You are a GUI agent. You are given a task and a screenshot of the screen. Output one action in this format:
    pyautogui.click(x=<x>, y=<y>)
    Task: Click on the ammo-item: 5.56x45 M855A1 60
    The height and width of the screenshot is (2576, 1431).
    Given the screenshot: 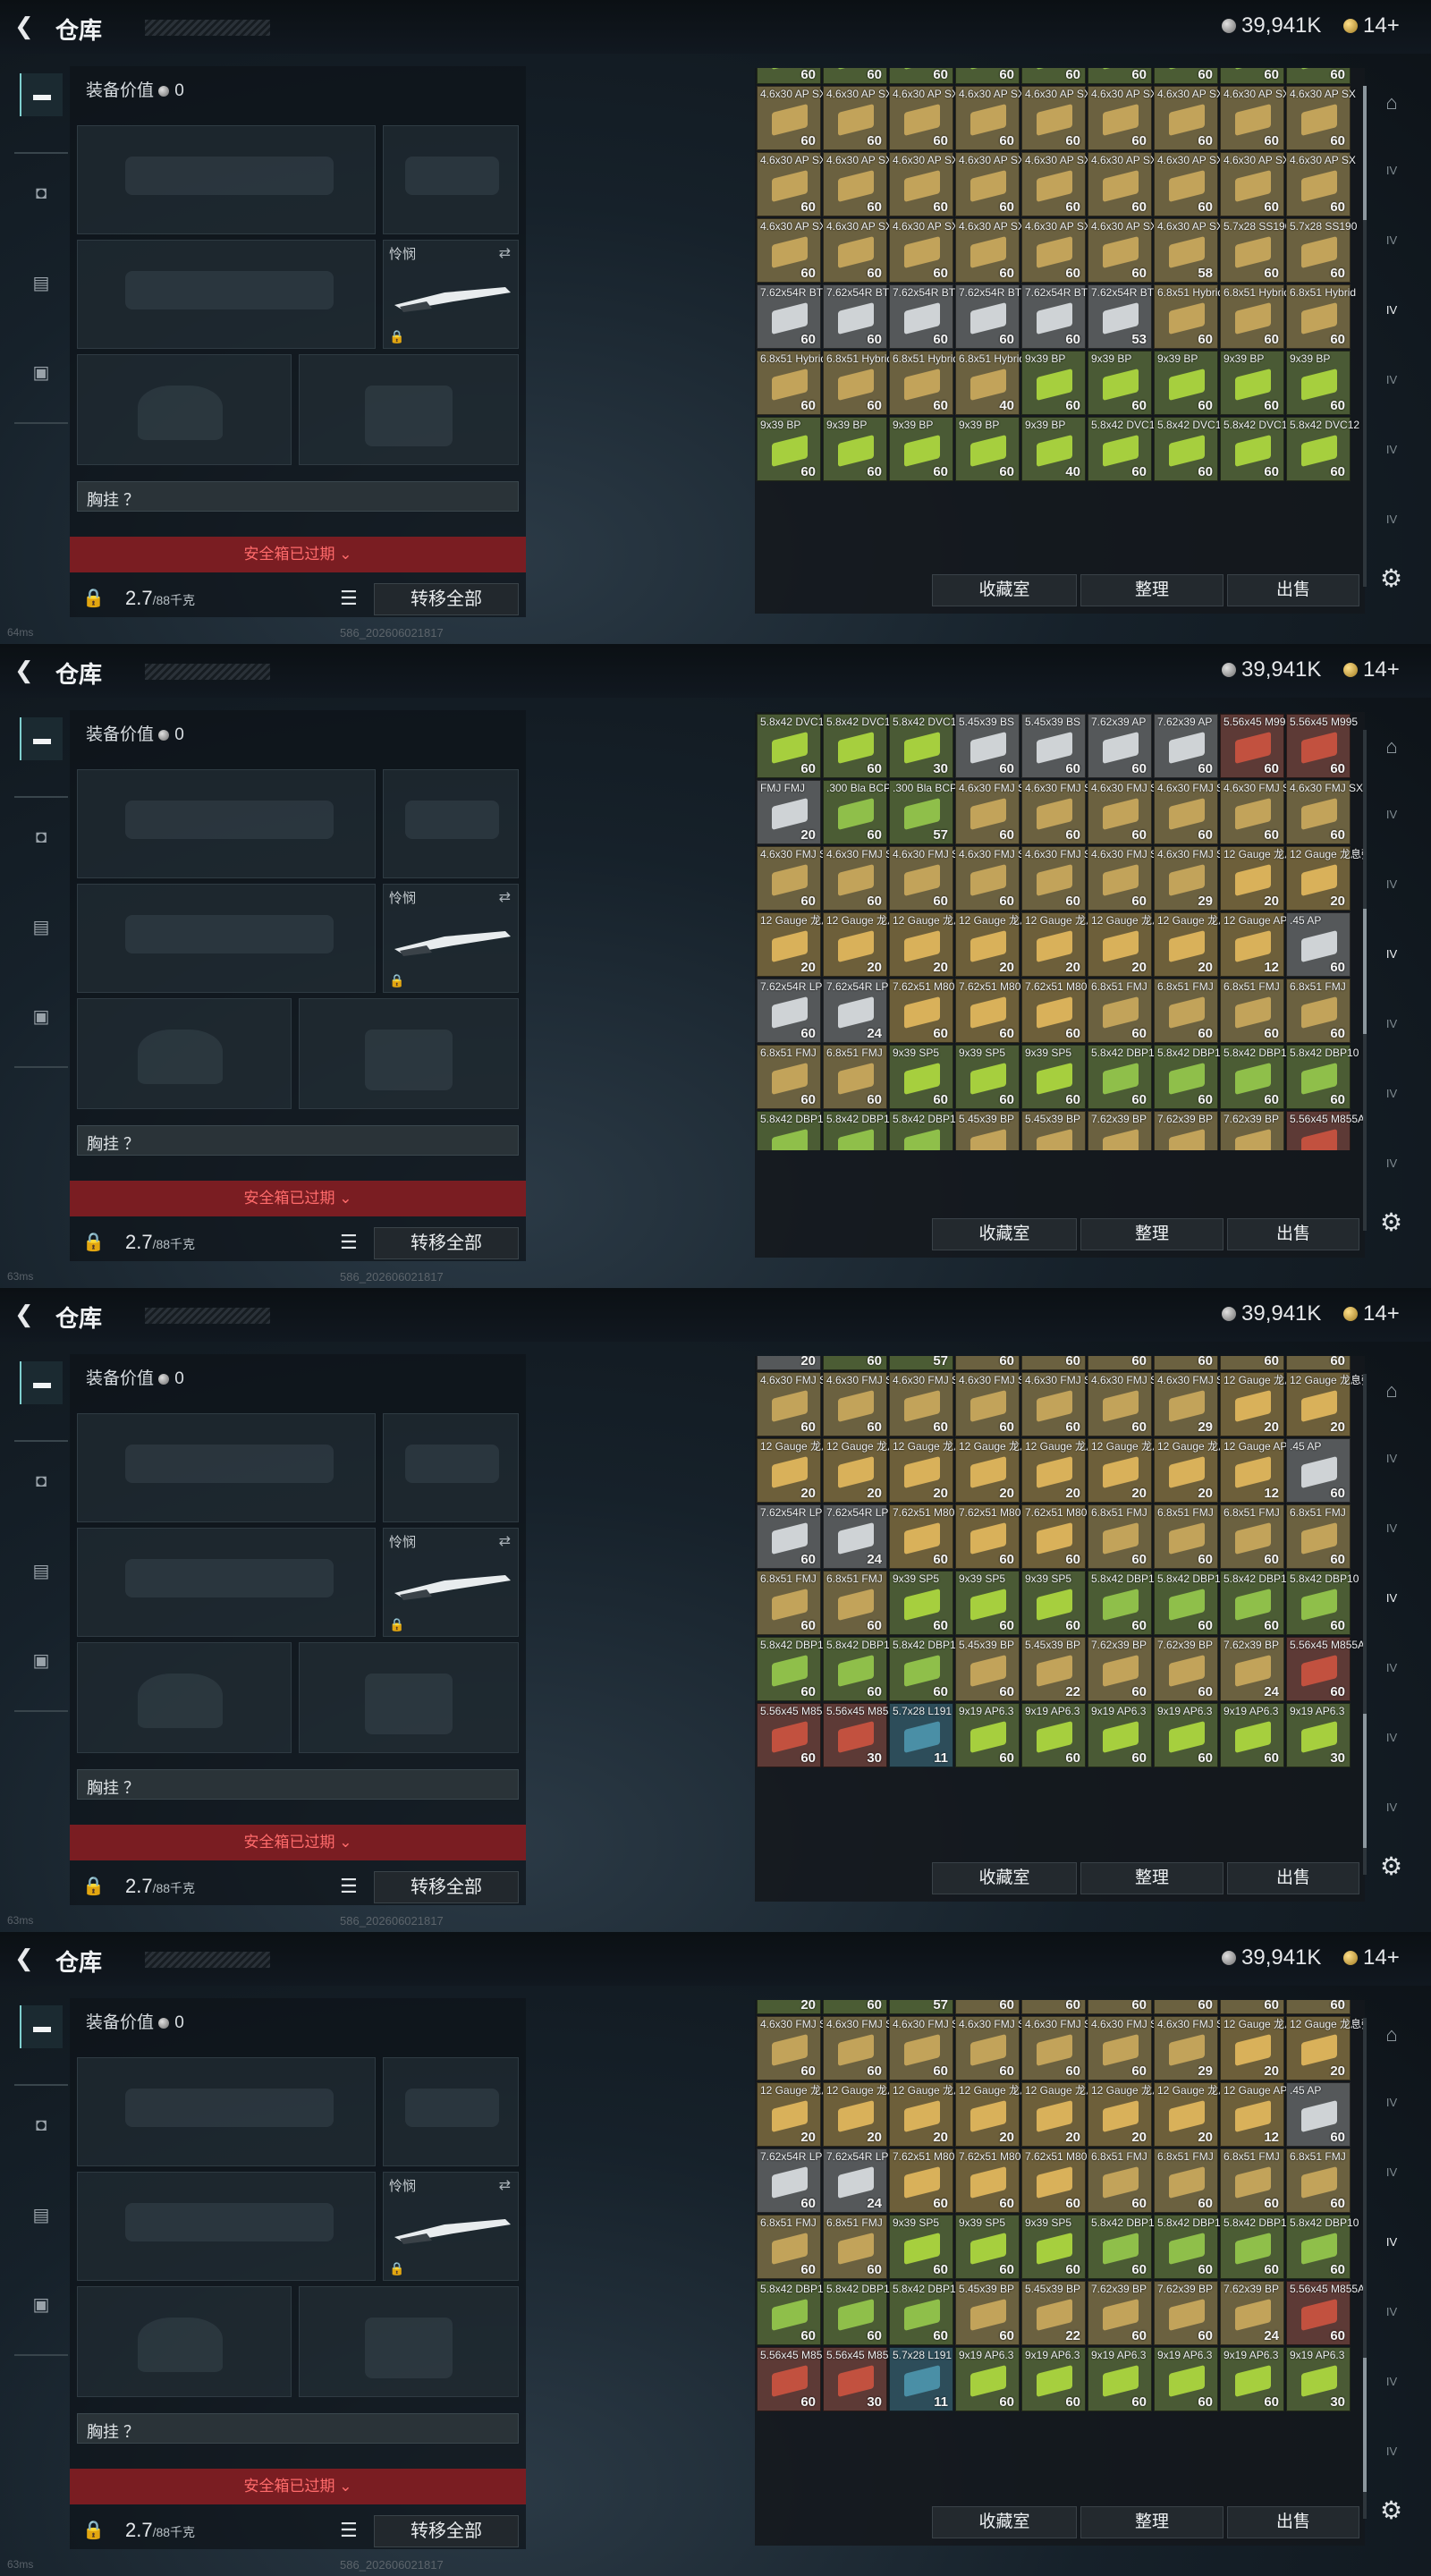 What is the action you would take?
    pyautogui.click(x=800, y=2379)
    